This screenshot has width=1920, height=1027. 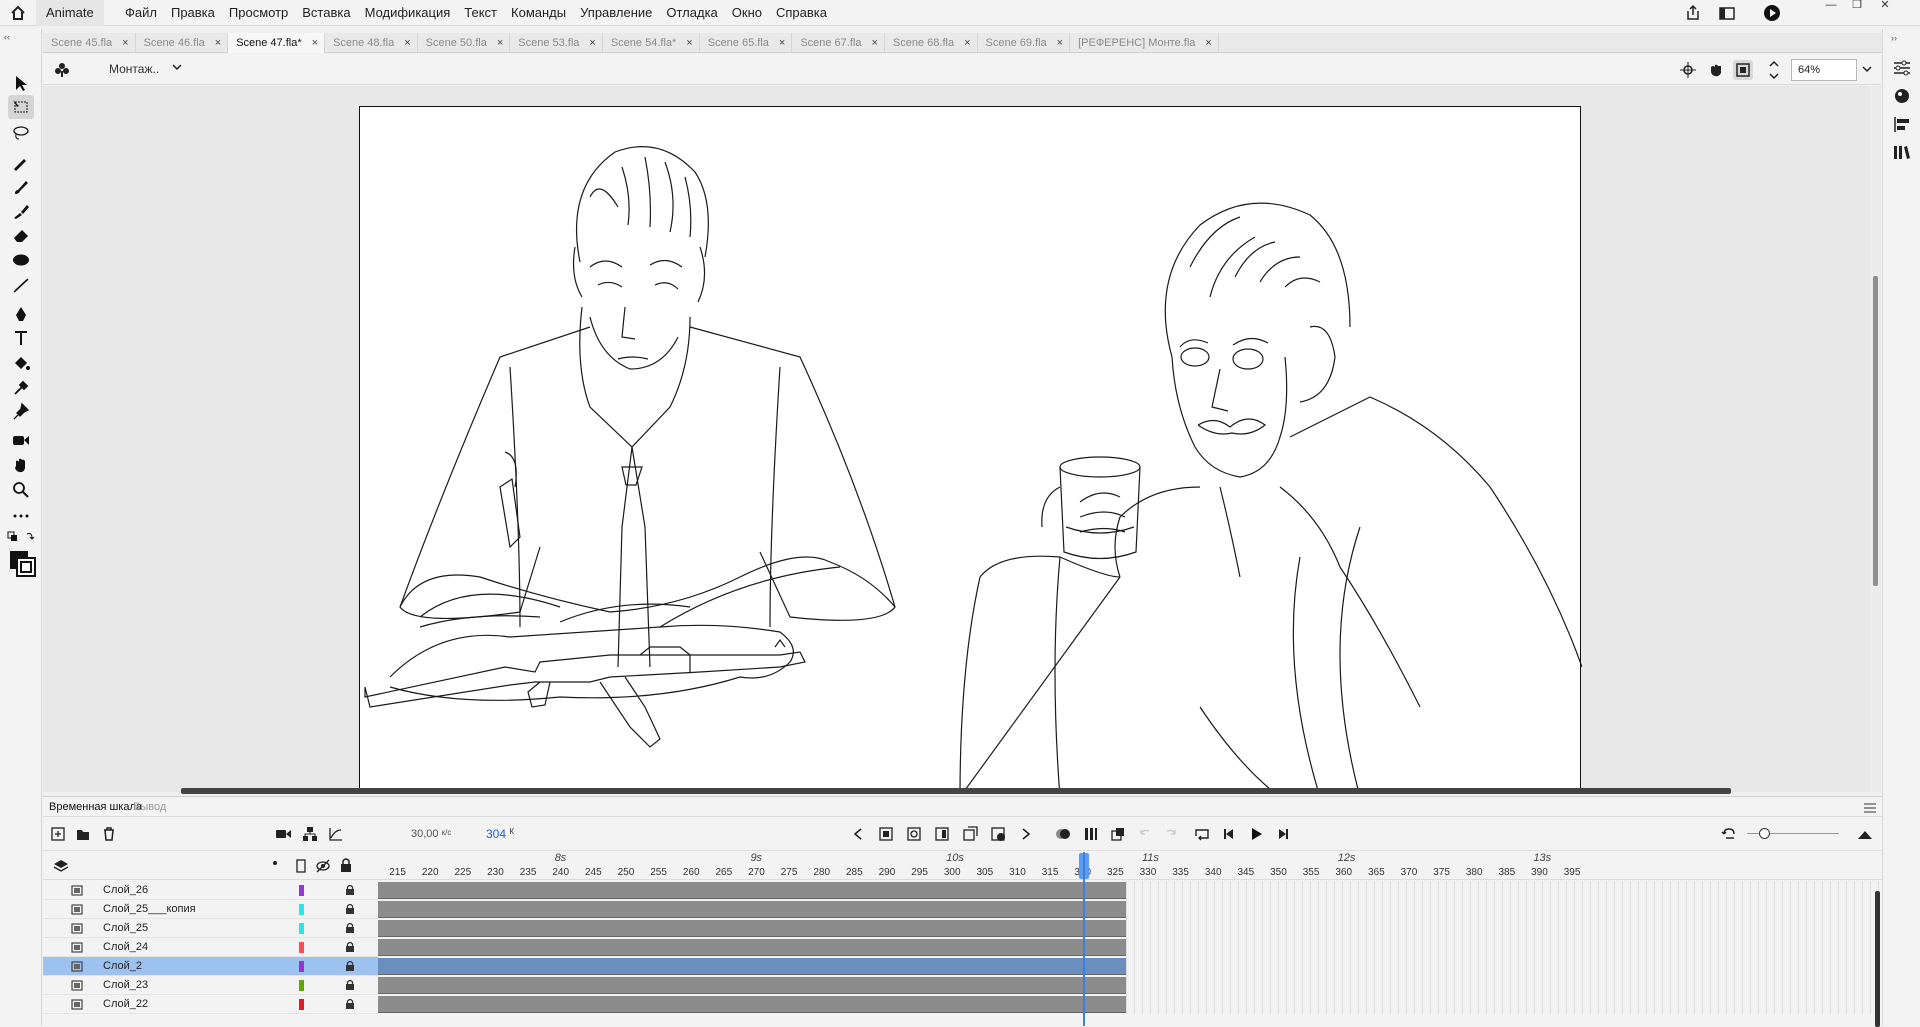 I want to click on chevron-down-icon, so click(x=177, y=67).